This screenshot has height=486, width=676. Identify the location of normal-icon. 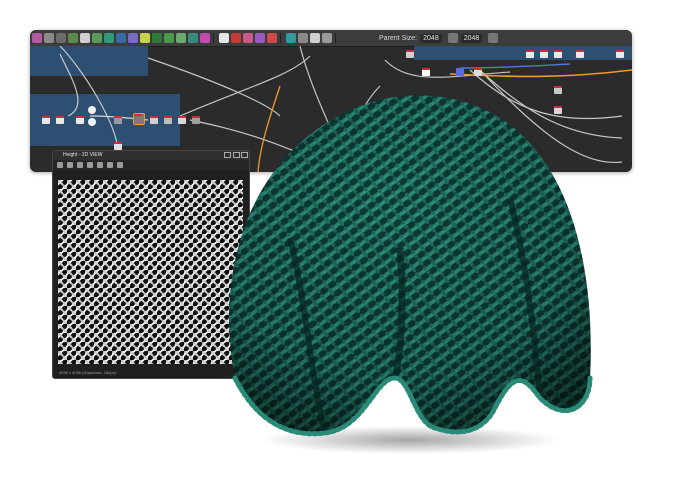
(133, 38).